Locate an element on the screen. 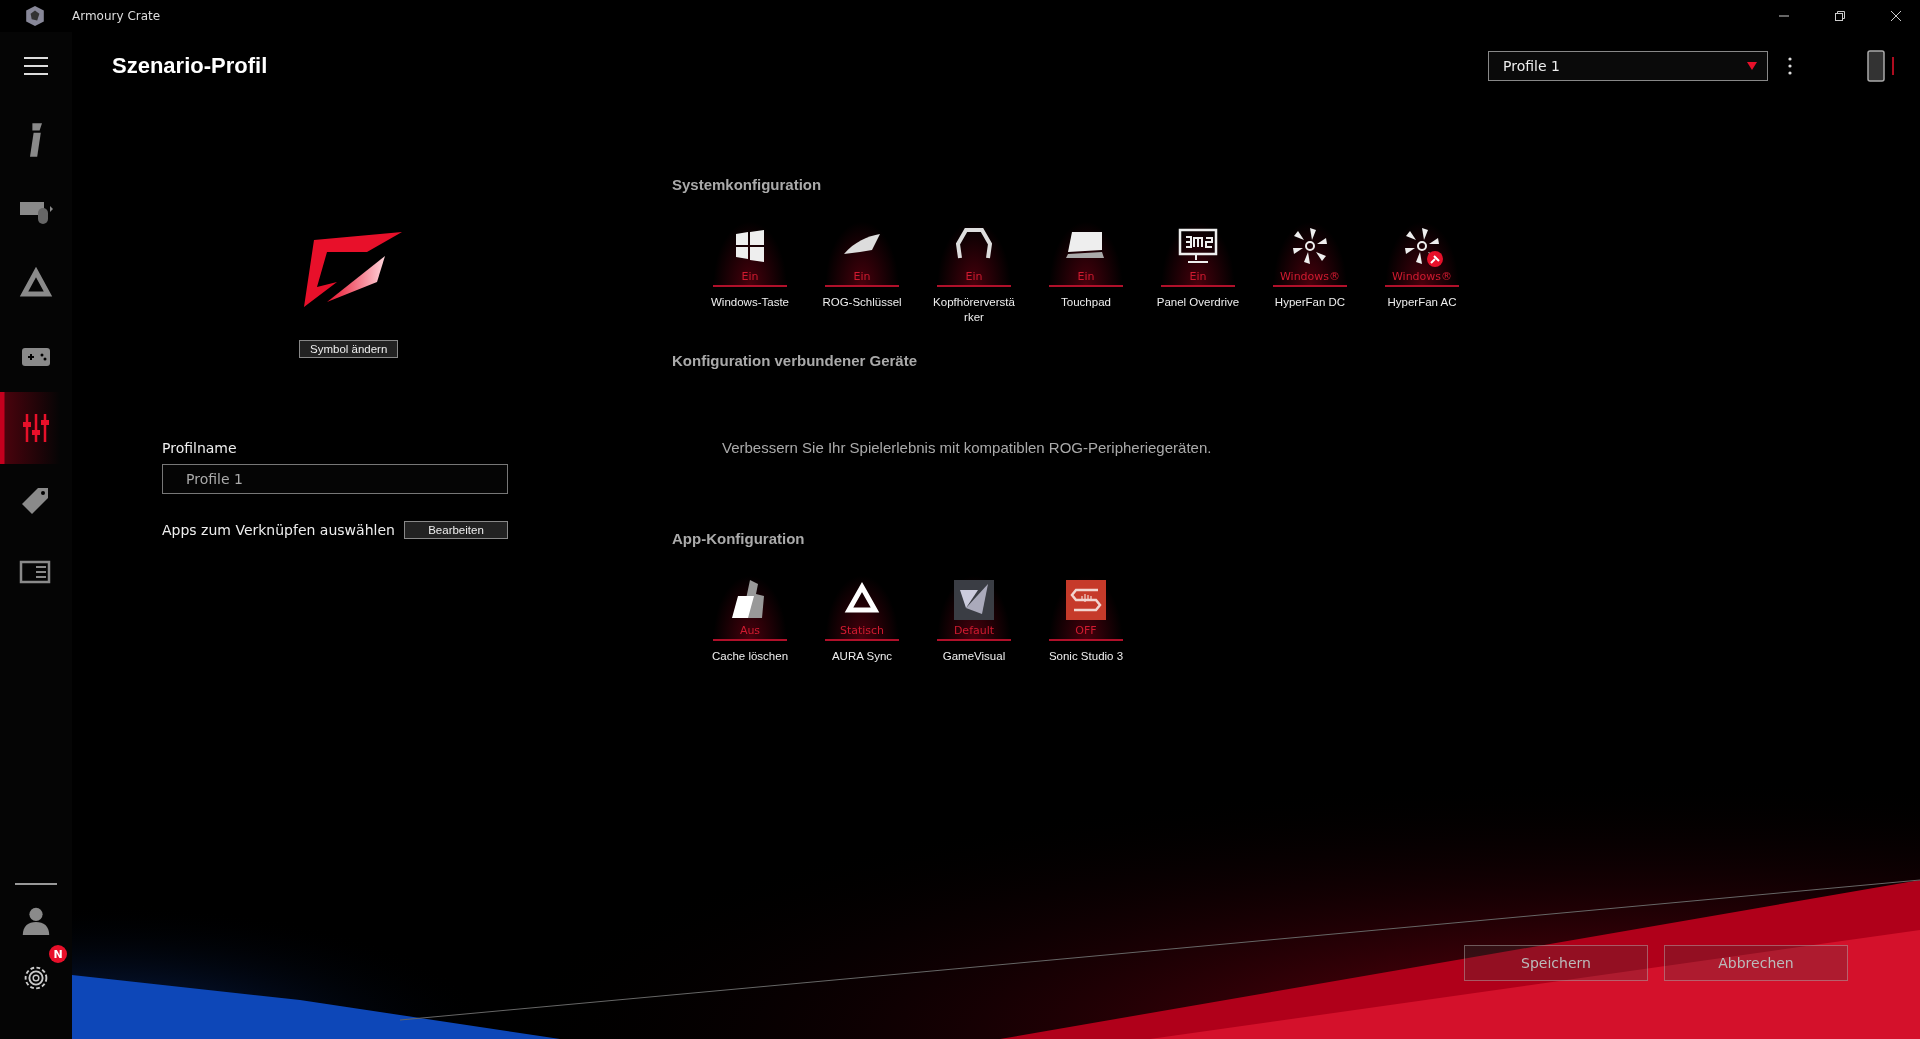 The width and height of the screenshot is (1920, 1039). restore-icon is located at coordinates (1840, 16).